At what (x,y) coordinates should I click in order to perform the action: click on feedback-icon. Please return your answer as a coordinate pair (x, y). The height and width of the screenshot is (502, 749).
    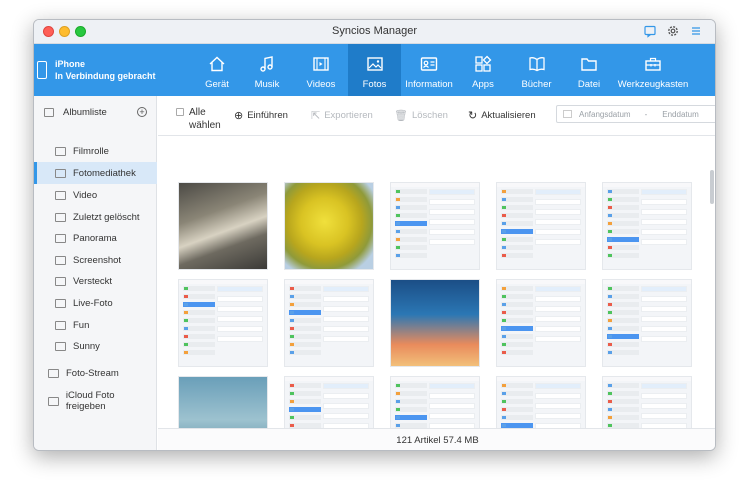
    Looking at the image, I should click on (650, 31).